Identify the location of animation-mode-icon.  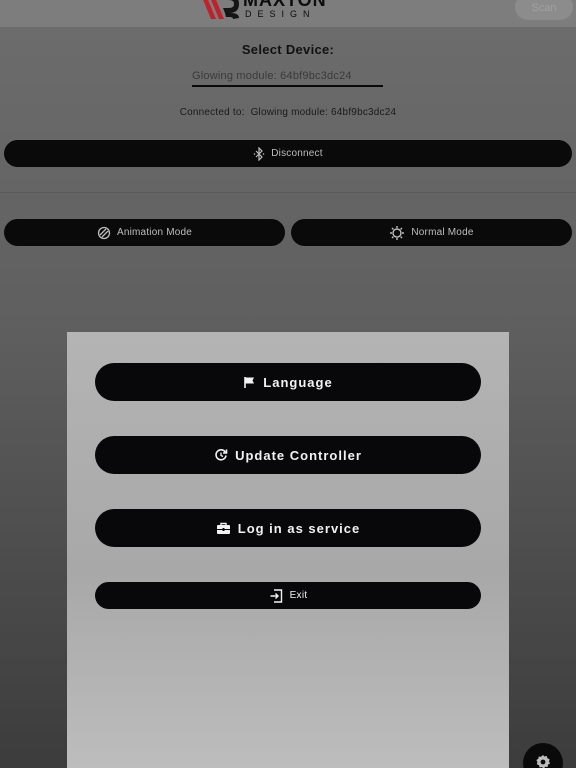
(104, 233).